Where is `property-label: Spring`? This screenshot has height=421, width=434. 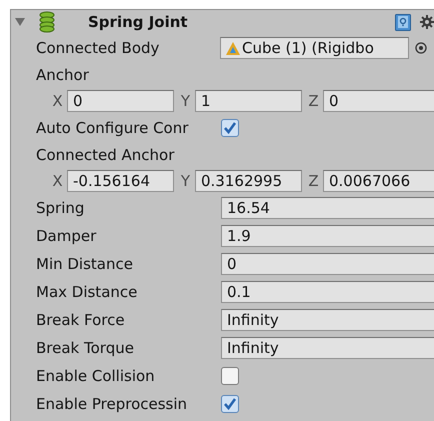
property-label: Spring is located at coordinates (61, 208).